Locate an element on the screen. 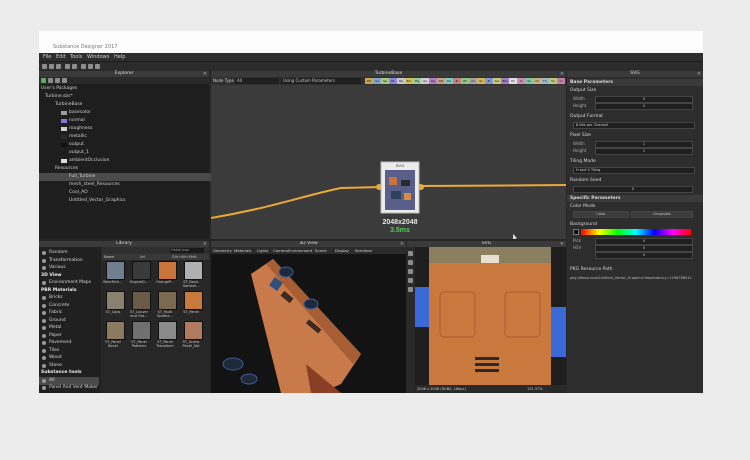 This screenshot has height=460, width=750. tree-row-packages: User's Packages is located at coordinates (125, 89).